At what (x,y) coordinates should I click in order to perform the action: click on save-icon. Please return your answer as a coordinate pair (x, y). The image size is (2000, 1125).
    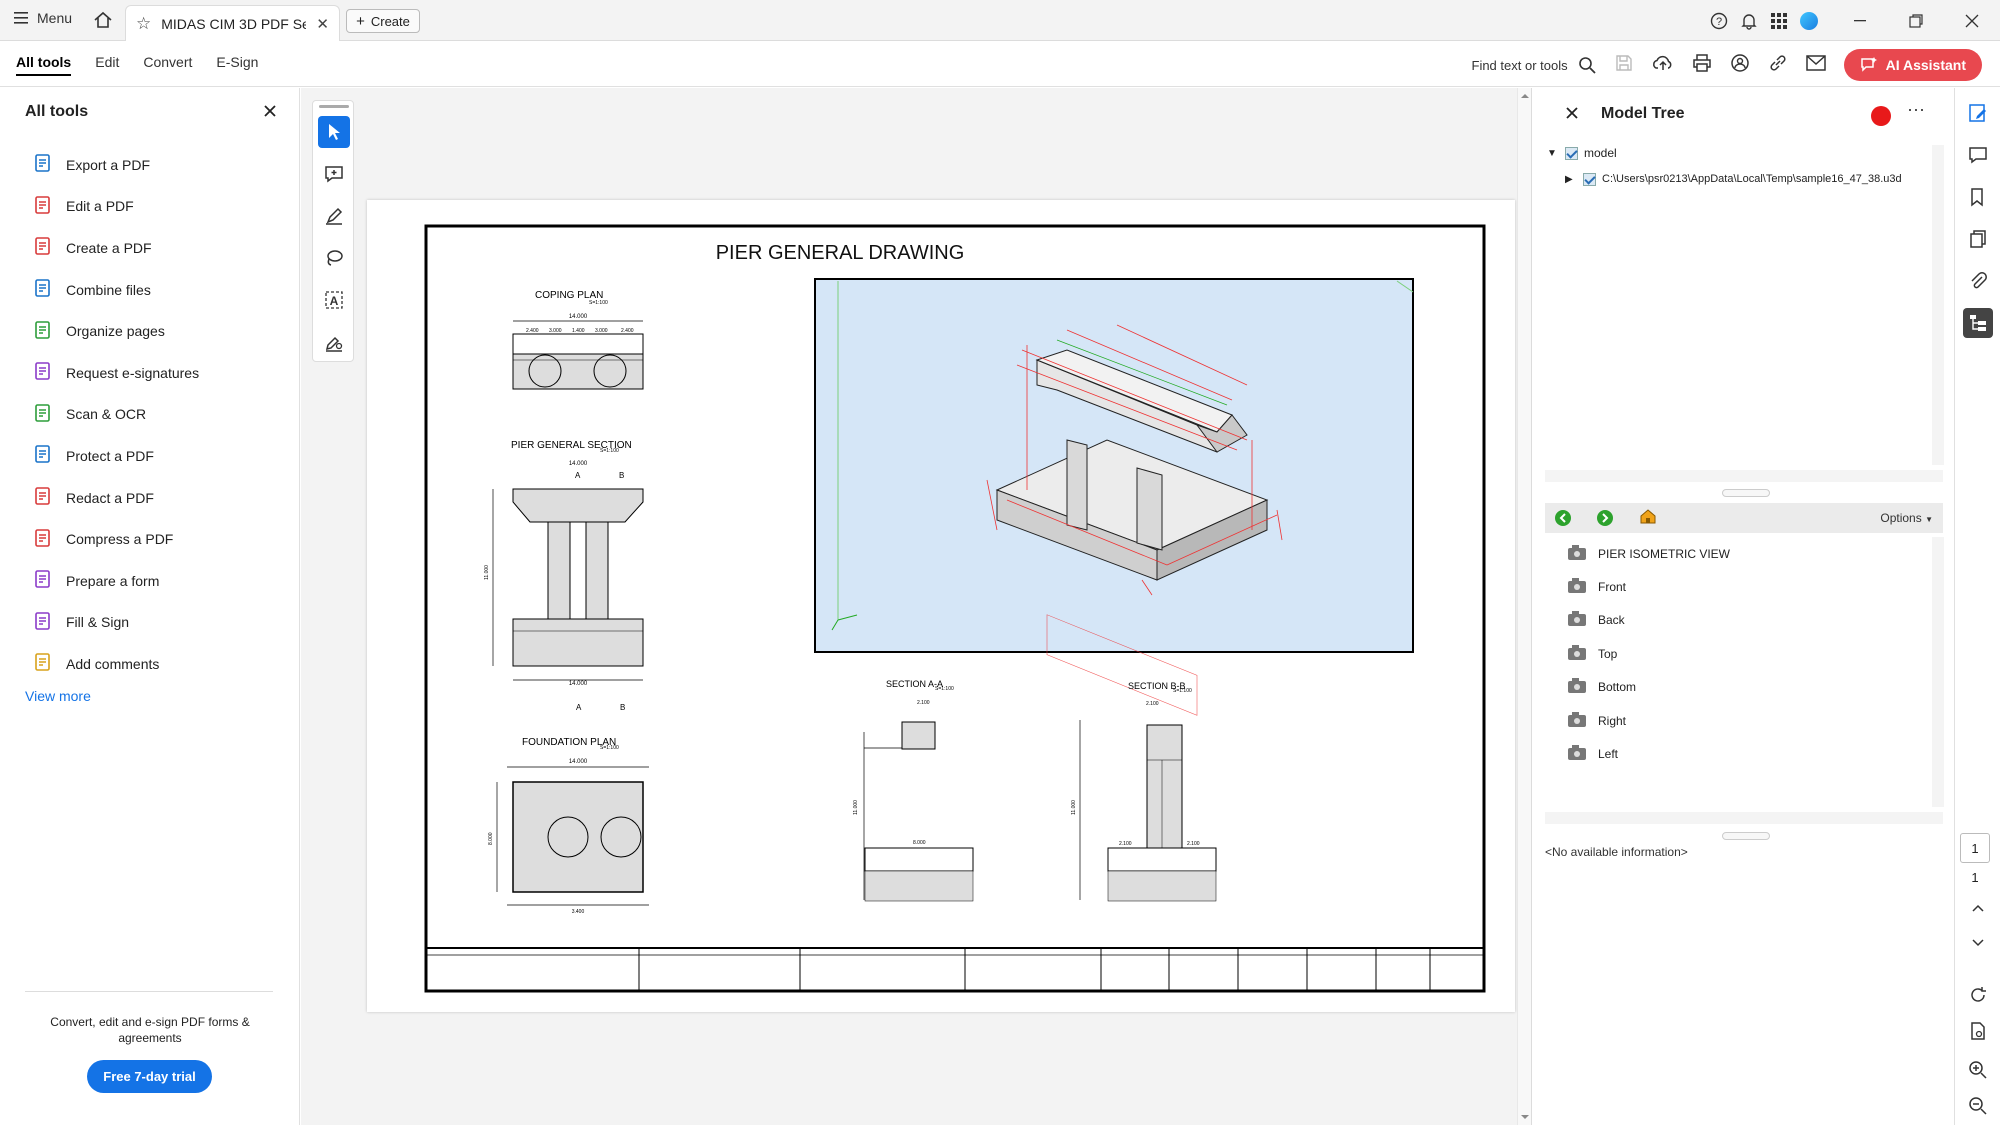
    Looking at the image, I should click on (1624, 65).